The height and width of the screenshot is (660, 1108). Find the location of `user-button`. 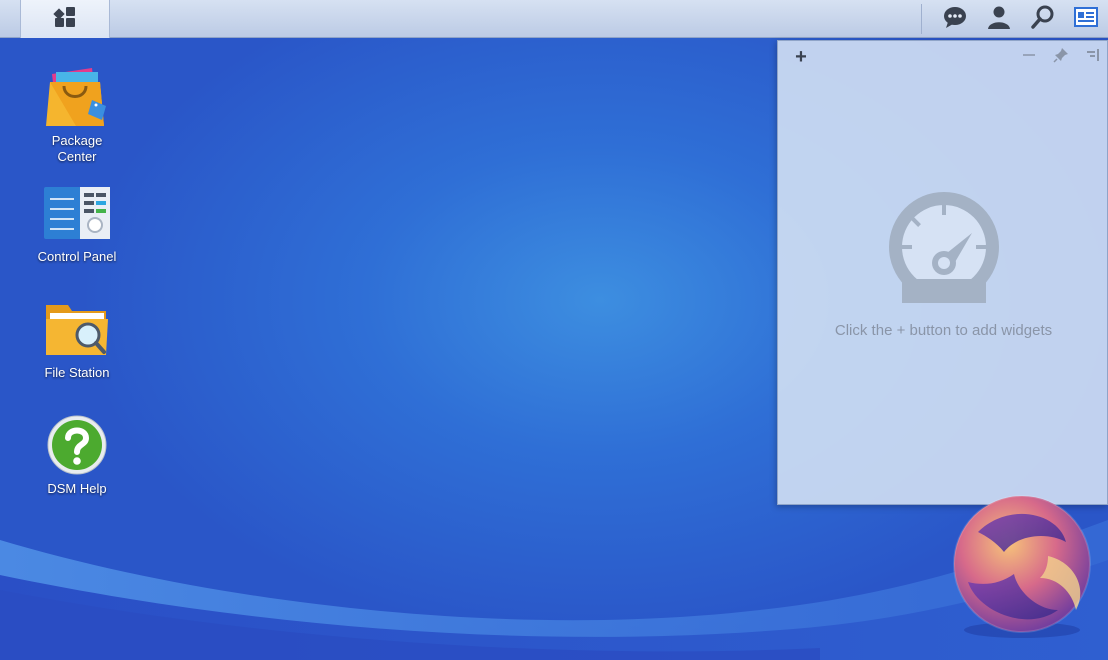

user-button is located at coordinates (999, 19).